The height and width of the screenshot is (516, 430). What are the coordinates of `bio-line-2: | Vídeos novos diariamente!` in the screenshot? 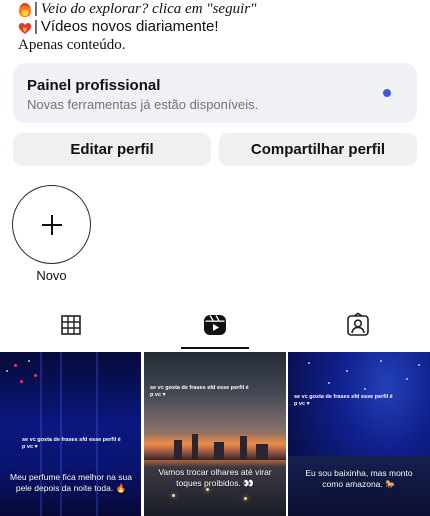 It's located at (218, 27).